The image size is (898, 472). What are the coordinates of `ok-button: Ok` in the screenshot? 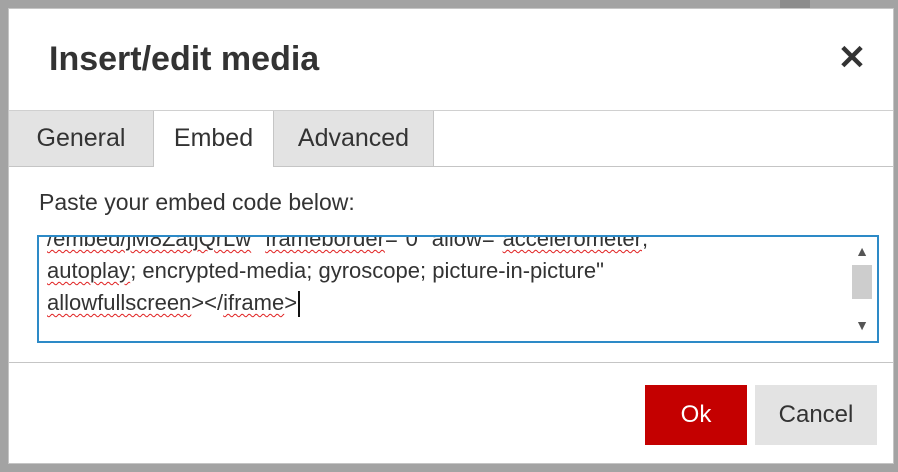 It's located at (696, 415).